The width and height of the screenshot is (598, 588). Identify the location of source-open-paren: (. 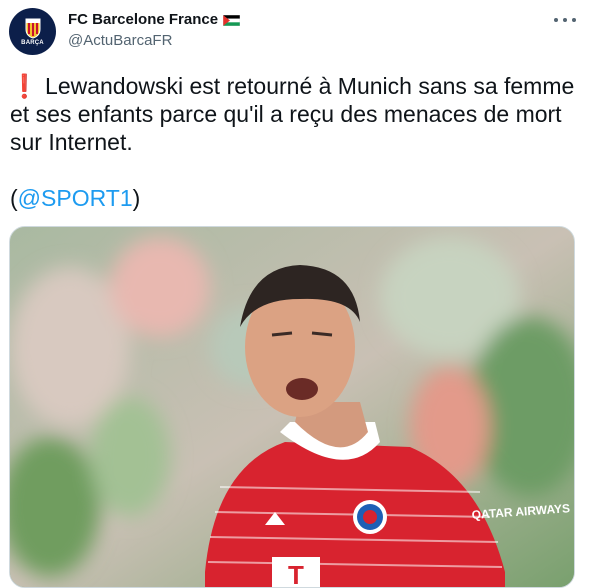
(14, 198).